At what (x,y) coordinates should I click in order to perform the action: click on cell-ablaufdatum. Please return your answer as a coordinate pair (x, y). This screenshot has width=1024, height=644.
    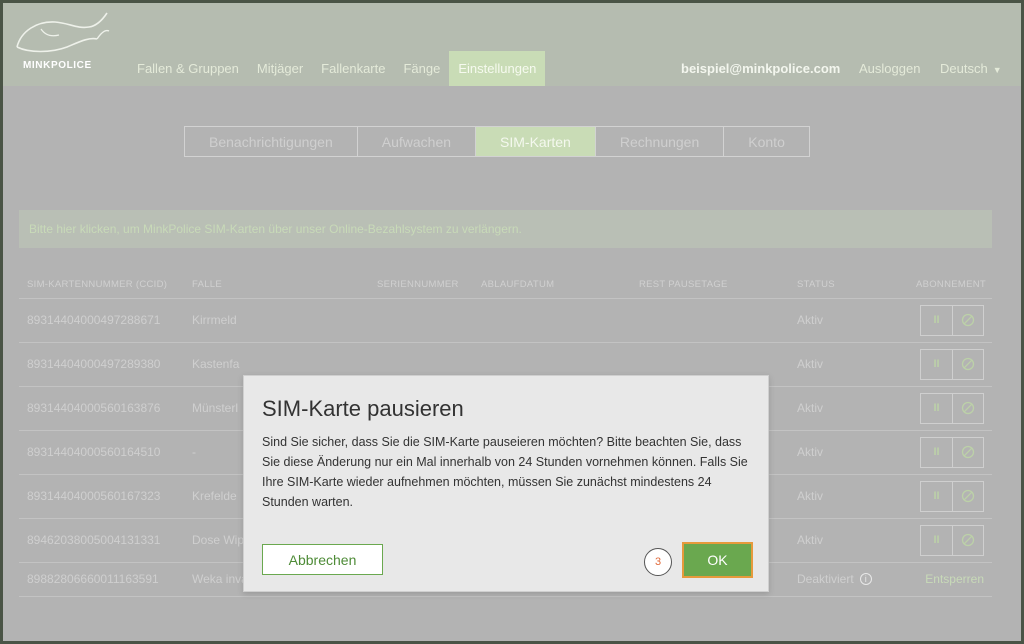
    Looking at the image, I should click on (552, 320).